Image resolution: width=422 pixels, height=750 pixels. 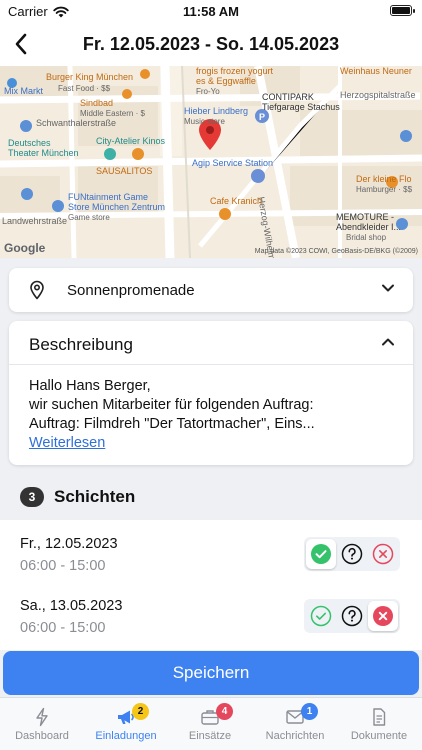 What do you see at coordinates (378, 95) in the screenshot?
I see `map-label: Herzogspitalstraße` at bounding box center [378, 95].